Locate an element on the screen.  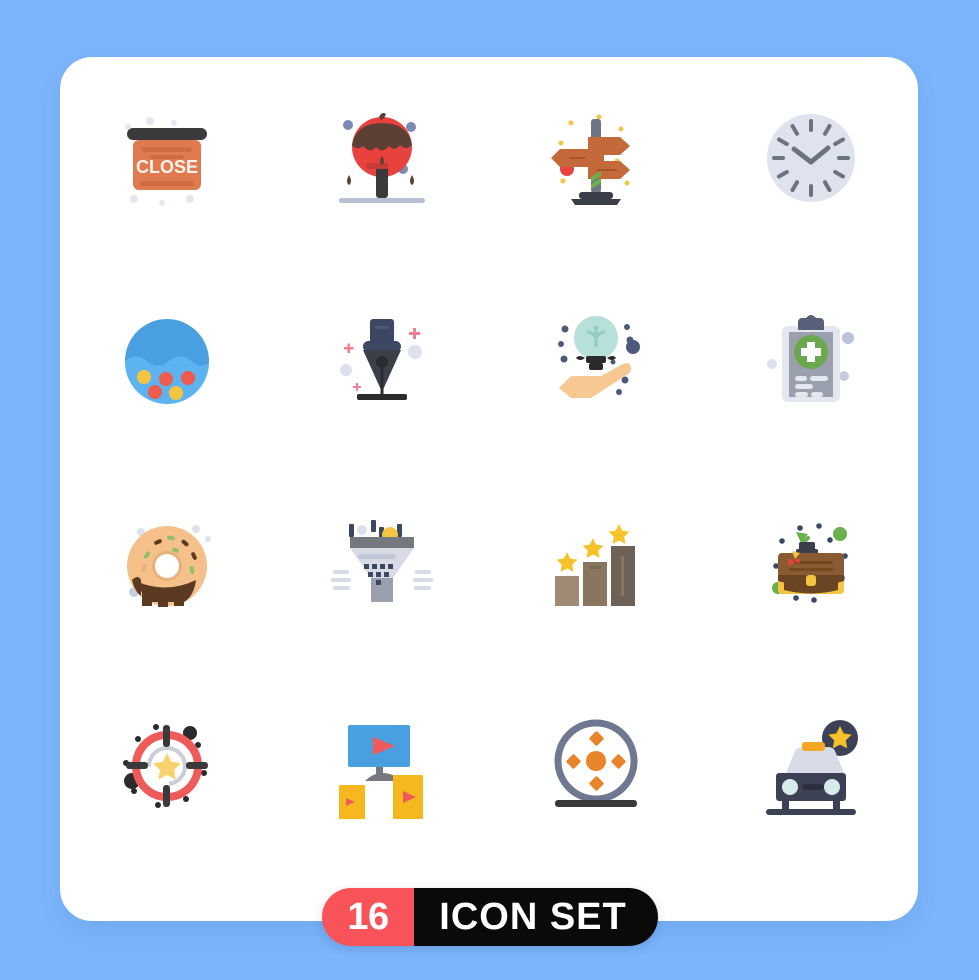
icon-cell-taxi-rating is located at coordinates (811, 766).